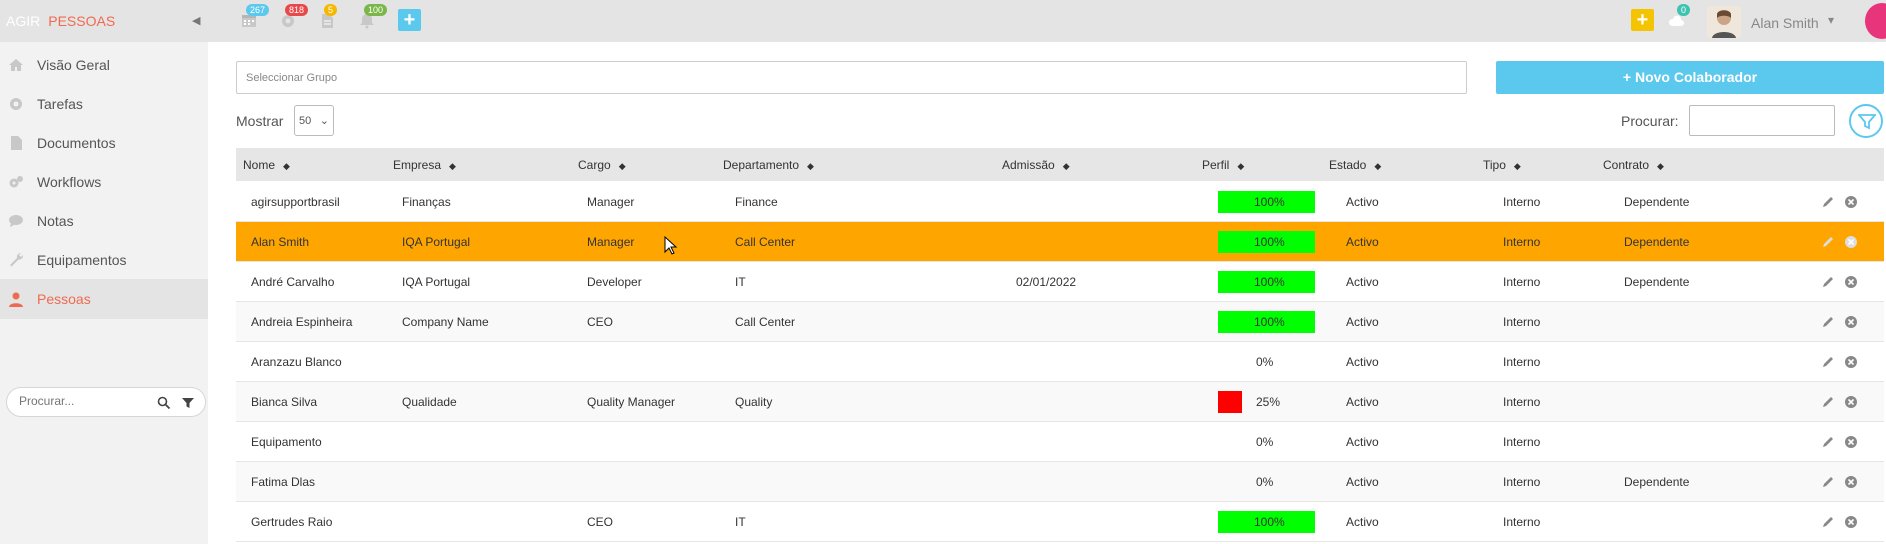  Describe the element at coordinates (104, 104) in the screenshot. I see `sidebar-item-tarefas: Tarefas` at that location.